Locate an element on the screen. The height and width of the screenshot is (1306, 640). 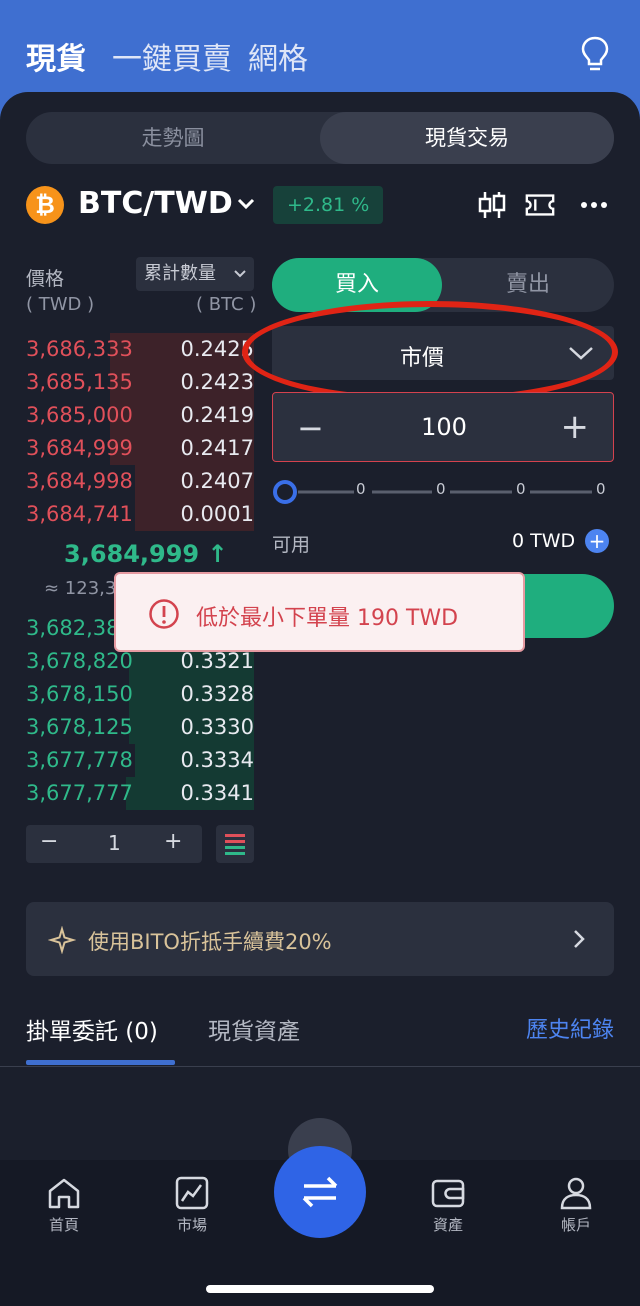
history-link: 歷史紀錄 is located at coordinates (570, 1028).